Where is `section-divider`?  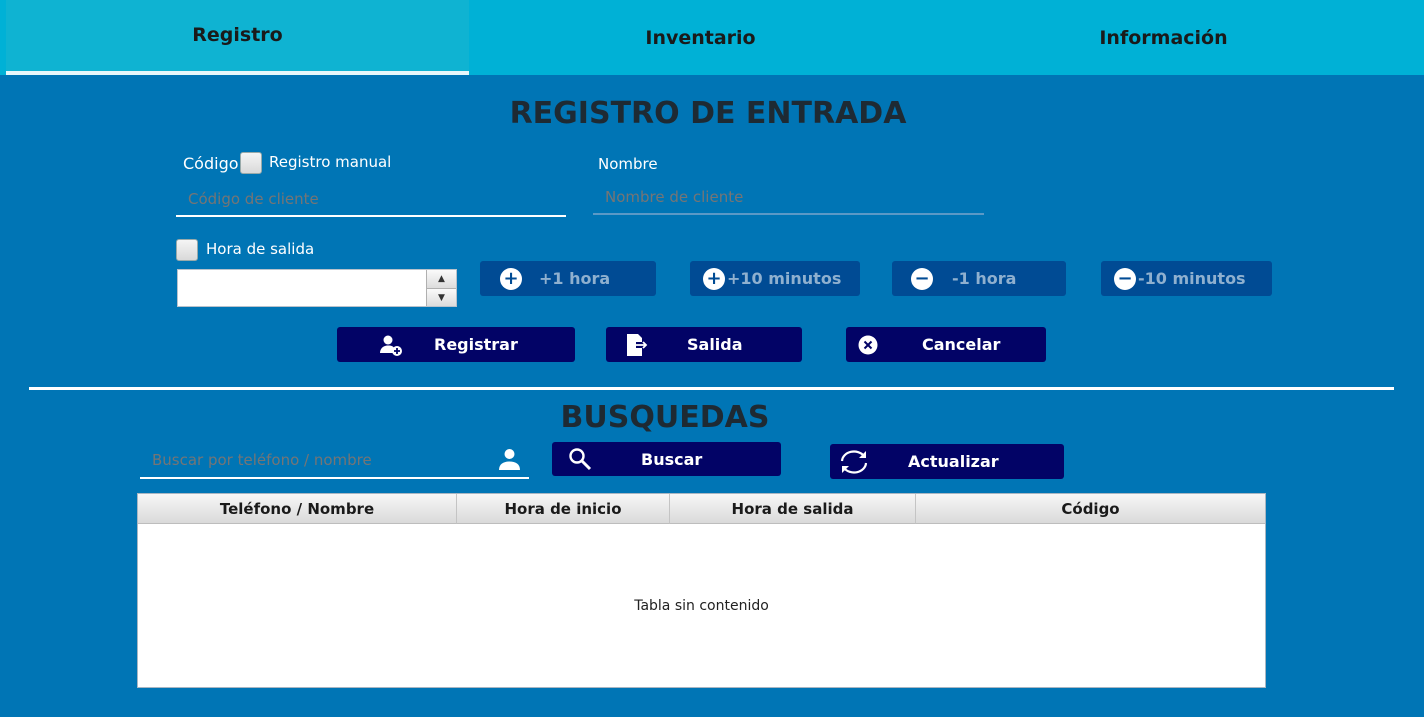
section-divider is located at coordinates (711, 388).